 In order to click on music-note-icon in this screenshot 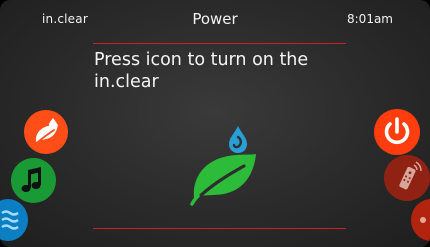, I will do `click(31, 180)`.